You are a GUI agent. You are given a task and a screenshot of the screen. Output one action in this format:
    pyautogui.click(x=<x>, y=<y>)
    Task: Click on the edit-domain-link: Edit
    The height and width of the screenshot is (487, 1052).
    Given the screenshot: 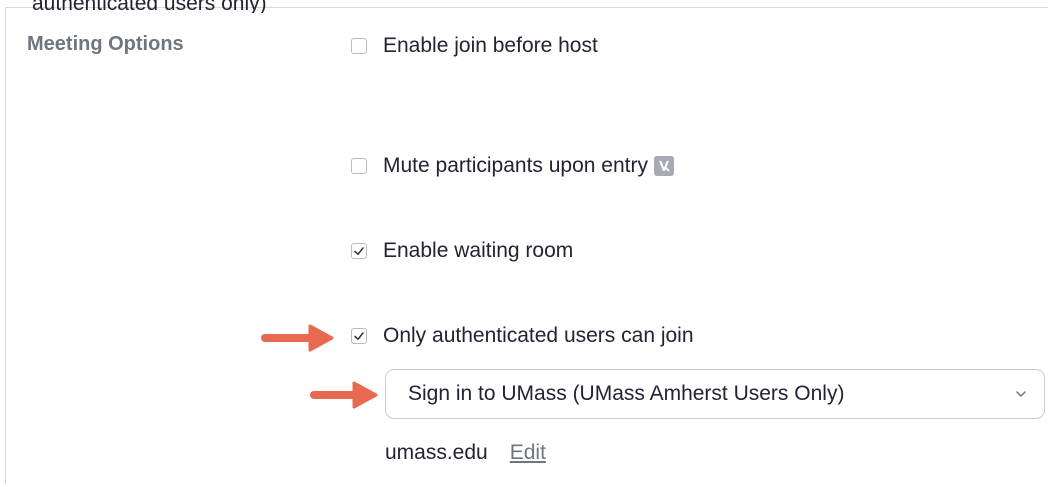 What is the action you would take?
    pyautogui.click(x=528, y=453)
    